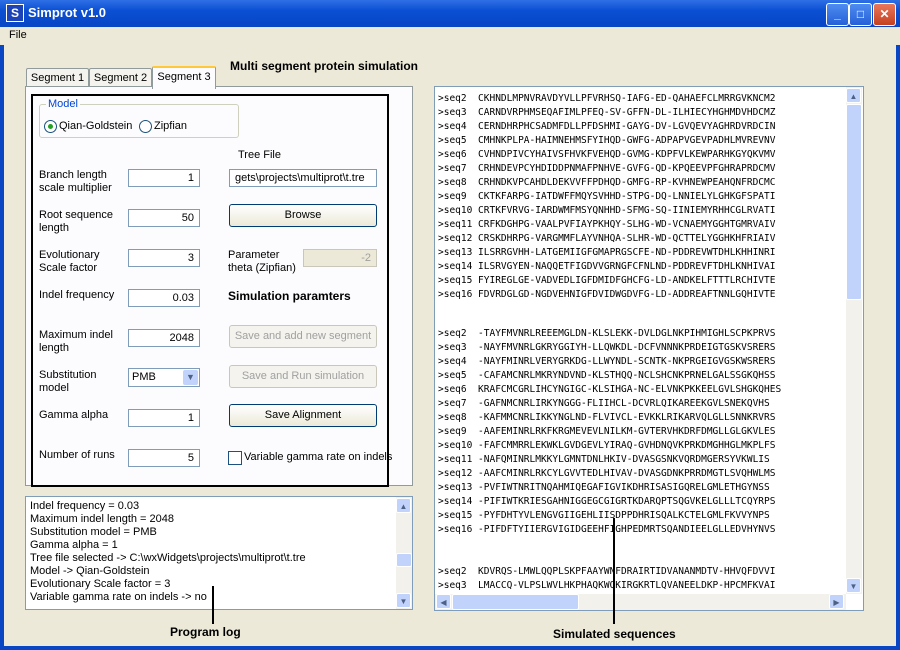 This screenshot has height=650, width=900. Describe the element at coordinates (164, 178) in the screenshot. I see `branch-length-input: 1` at that location.